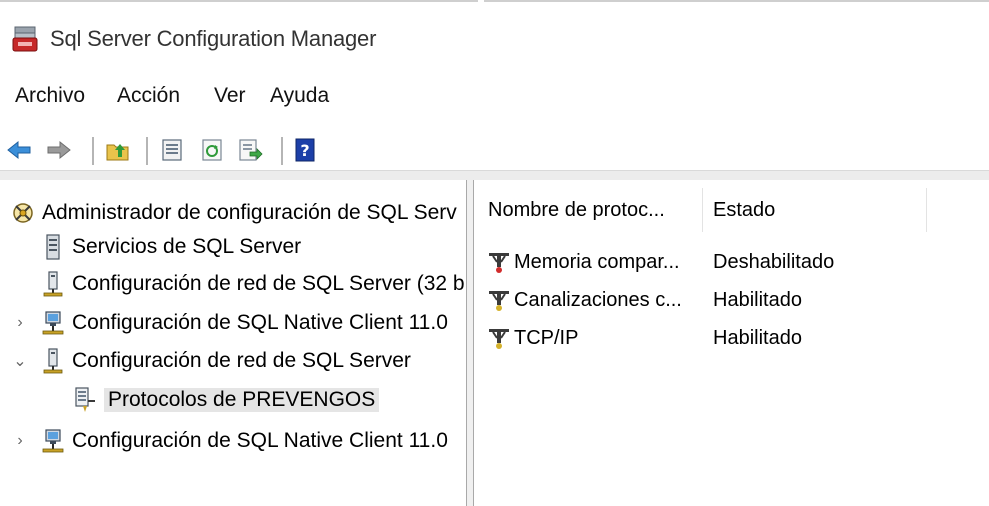 This screenshot has width=989, height=506. Describe the element at coordinates (85, 400) in the screenshot. I see `protocols-icon` at that location.